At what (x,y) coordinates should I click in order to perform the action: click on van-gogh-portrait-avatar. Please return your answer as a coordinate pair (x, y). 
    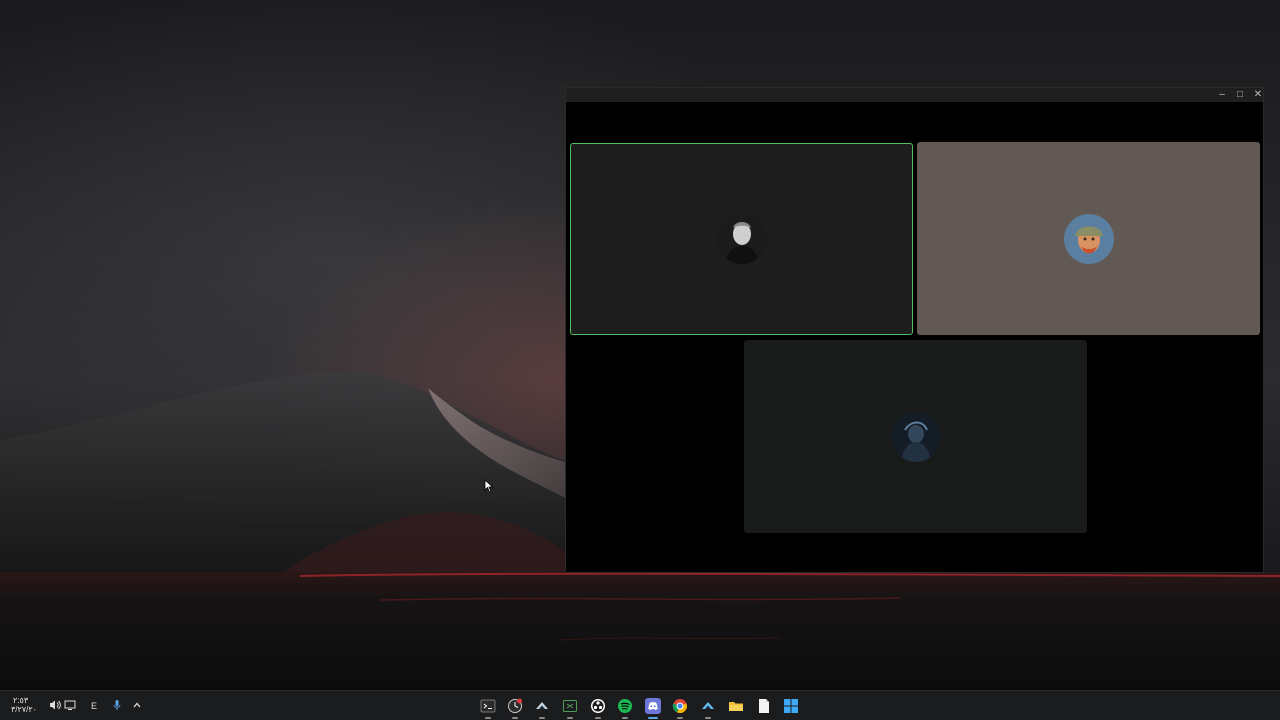
    Looking at the image, I should click on (1088, 238).